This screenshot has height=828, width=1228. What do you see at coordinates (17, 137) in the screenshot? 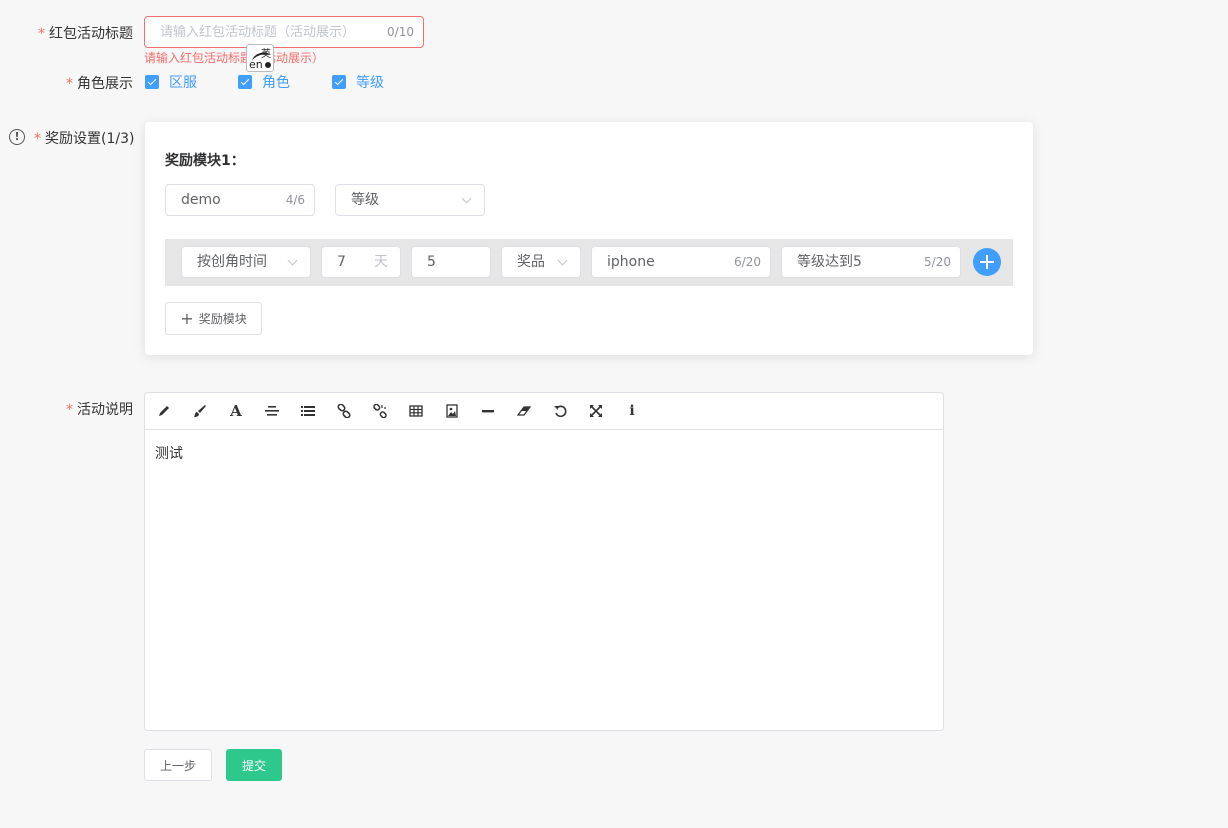
I see `exclamation-circle-icon: !` at bounding box center [17, 137].